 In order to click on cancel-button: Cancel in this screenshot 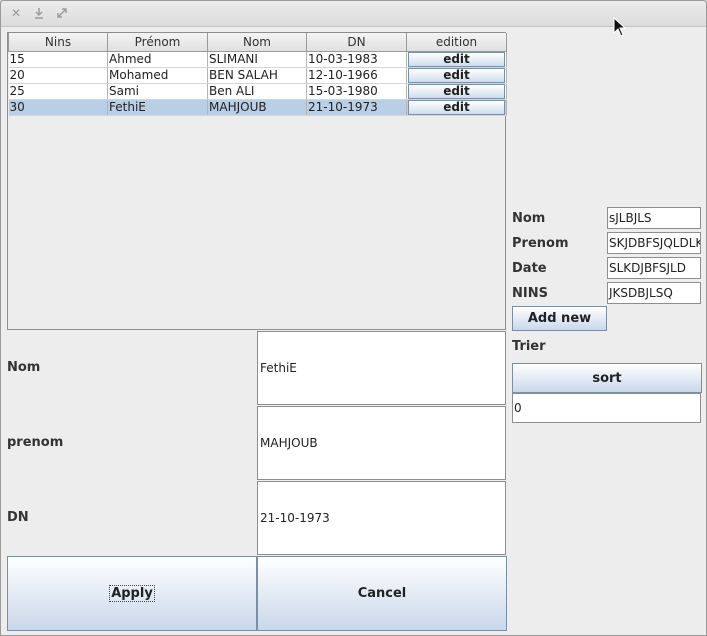, I will do `click(382, 593)`.